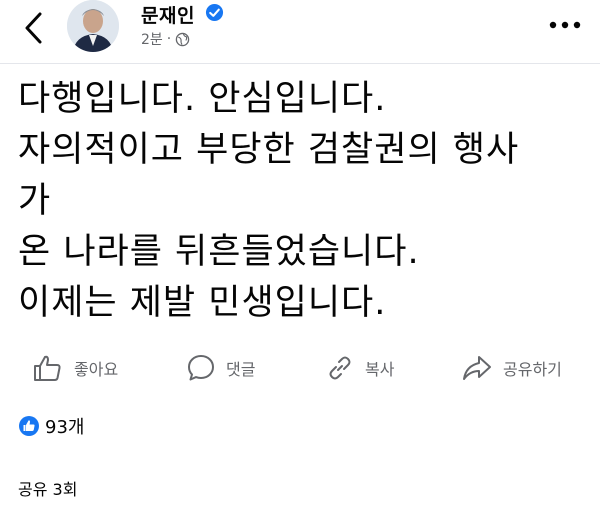 Image resolution: width=600 pixels, height=507 pixels. What do you see at coordinates (241, 369) in the screenshot?
I see `comment-label: 댓글` at bounding box center [241, 369].